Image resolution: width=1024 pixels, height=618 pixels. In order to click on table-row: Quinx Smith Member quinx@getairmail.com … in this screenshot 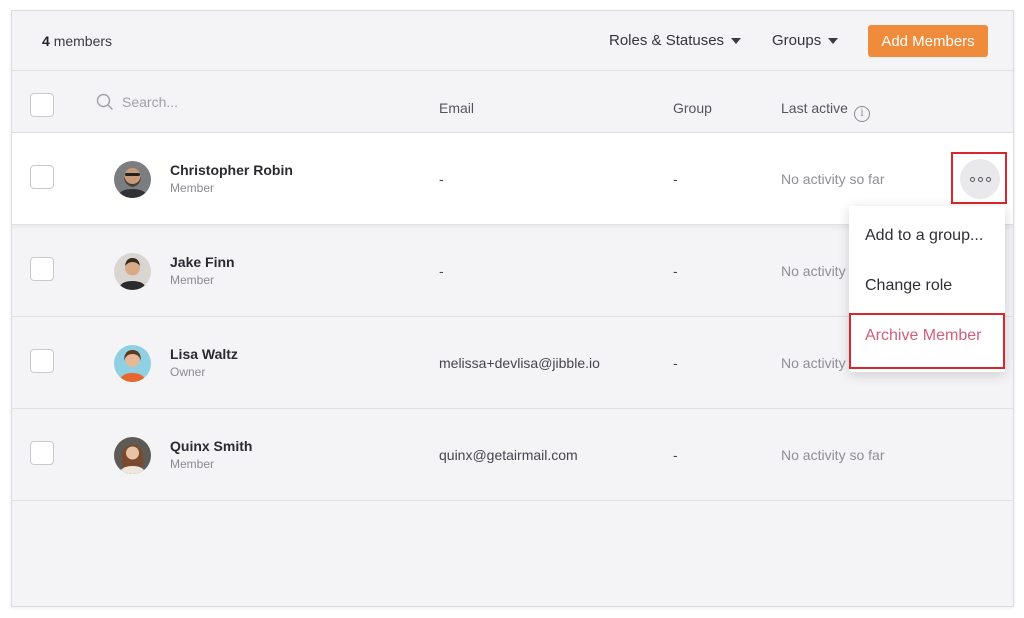, I will do `click(512, 455)`.